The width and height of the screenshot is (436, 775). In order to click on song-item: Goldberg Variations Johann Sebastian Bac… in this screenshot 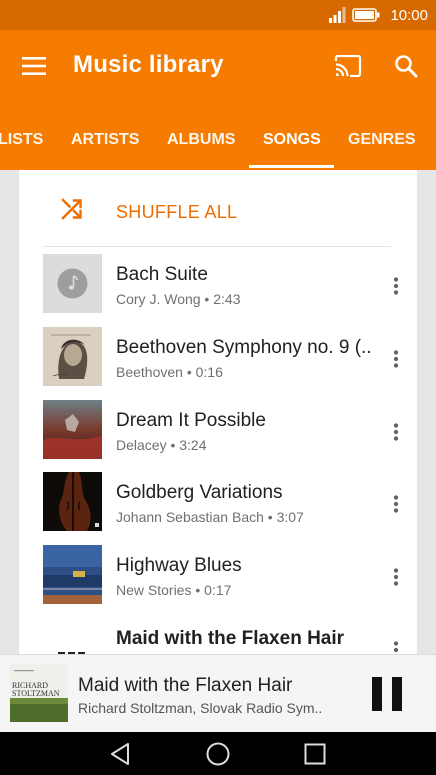, I will do `click(218, 496)`.